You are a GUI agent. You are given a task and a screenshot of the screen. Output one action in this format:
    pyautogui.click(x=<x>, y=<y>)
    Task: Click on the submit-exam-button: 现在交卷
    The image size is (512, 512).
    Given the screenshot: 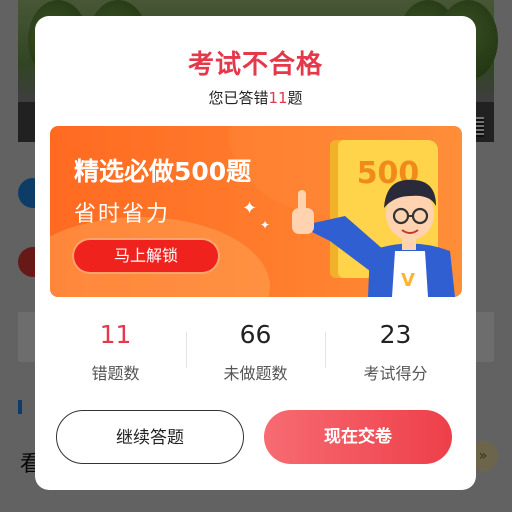 What is the action you would take?
    pyautogui.click(x=358, y=437)
    